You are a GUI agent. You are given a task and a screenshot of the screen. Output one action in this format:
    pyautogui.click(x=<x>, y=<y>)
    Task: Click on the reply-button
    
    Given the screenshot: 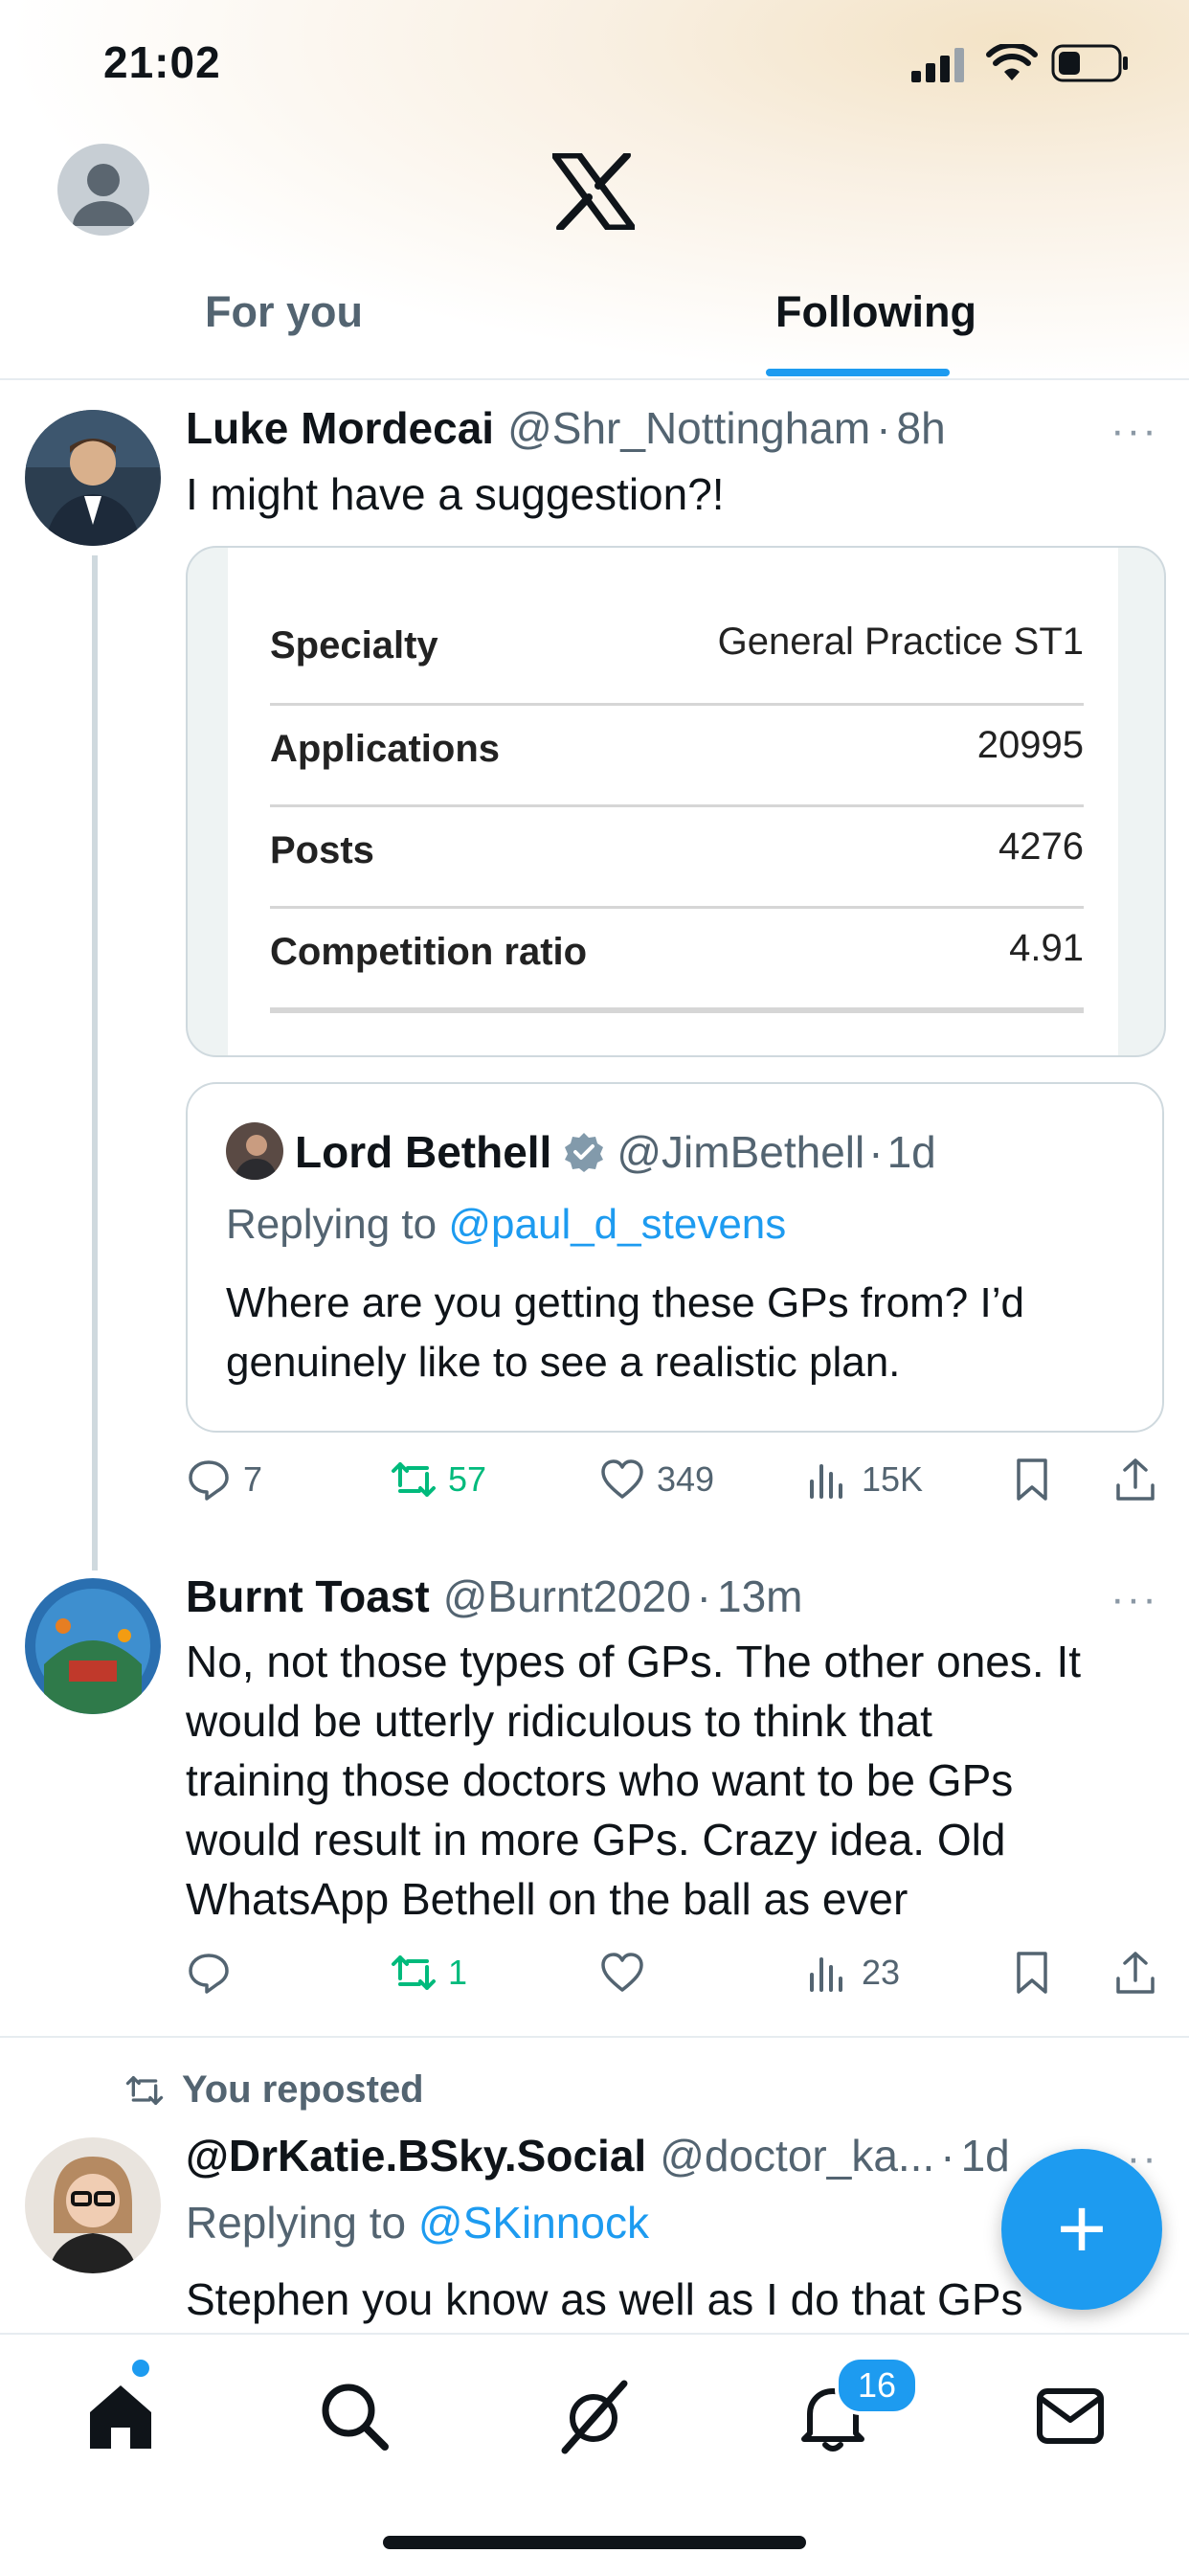 What is the action you would take?
    pyautogui.click(x=214, y=1973)
    